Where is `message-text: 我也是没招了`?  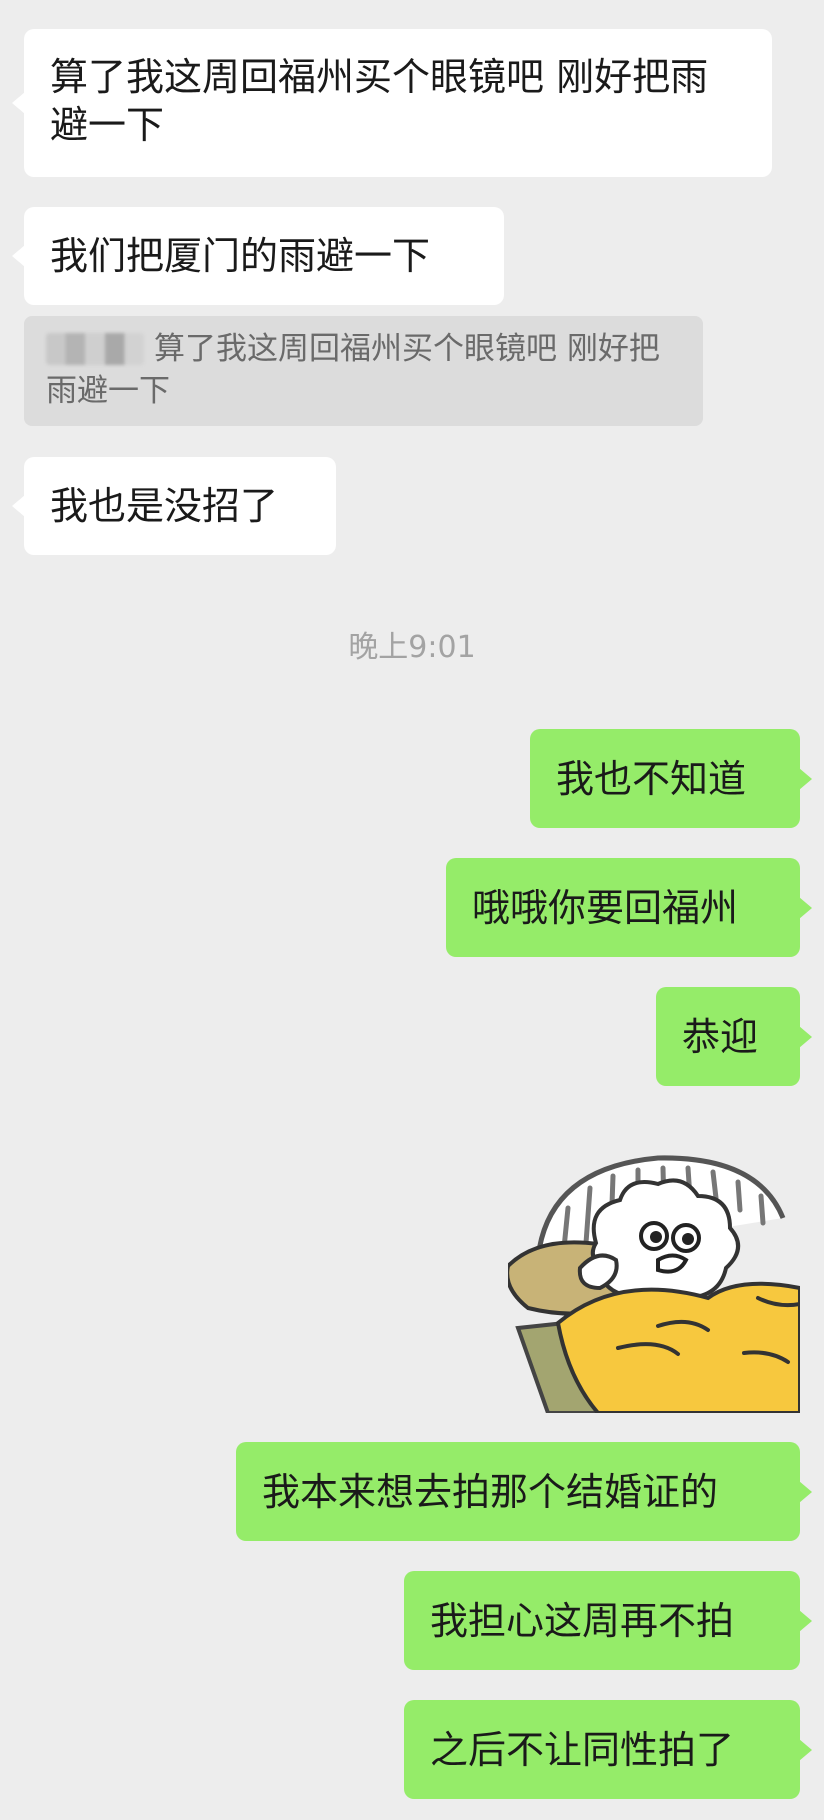 message-text: 我也是没招了 is located at coordinates (164, 506).